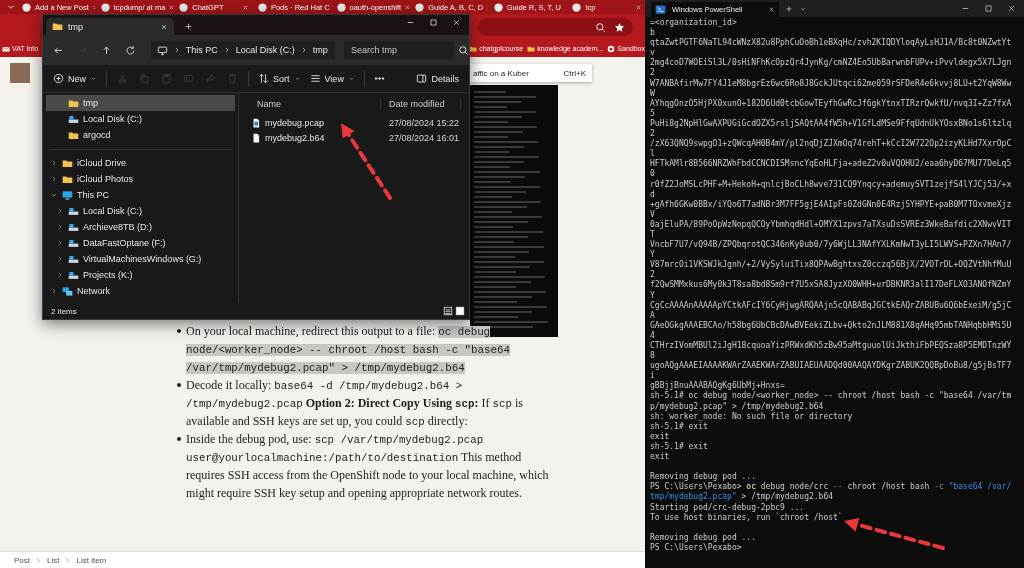 Image resolution: width=1024 pixels, height=568 pixels. What do you see at coordinates (531, 73) in the screenshot?
I see `search-suggestion: affic on a Kuber Ctrl+K` at bounding box center [531, 73].